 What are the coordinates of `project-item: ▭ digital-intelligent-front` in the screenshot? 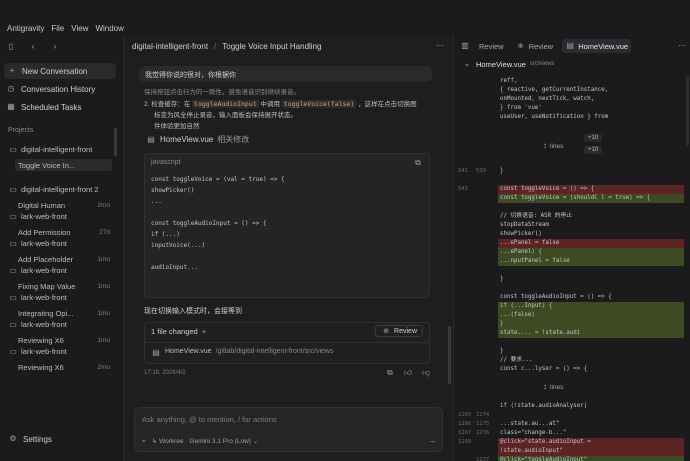 It's located at (62, 149).